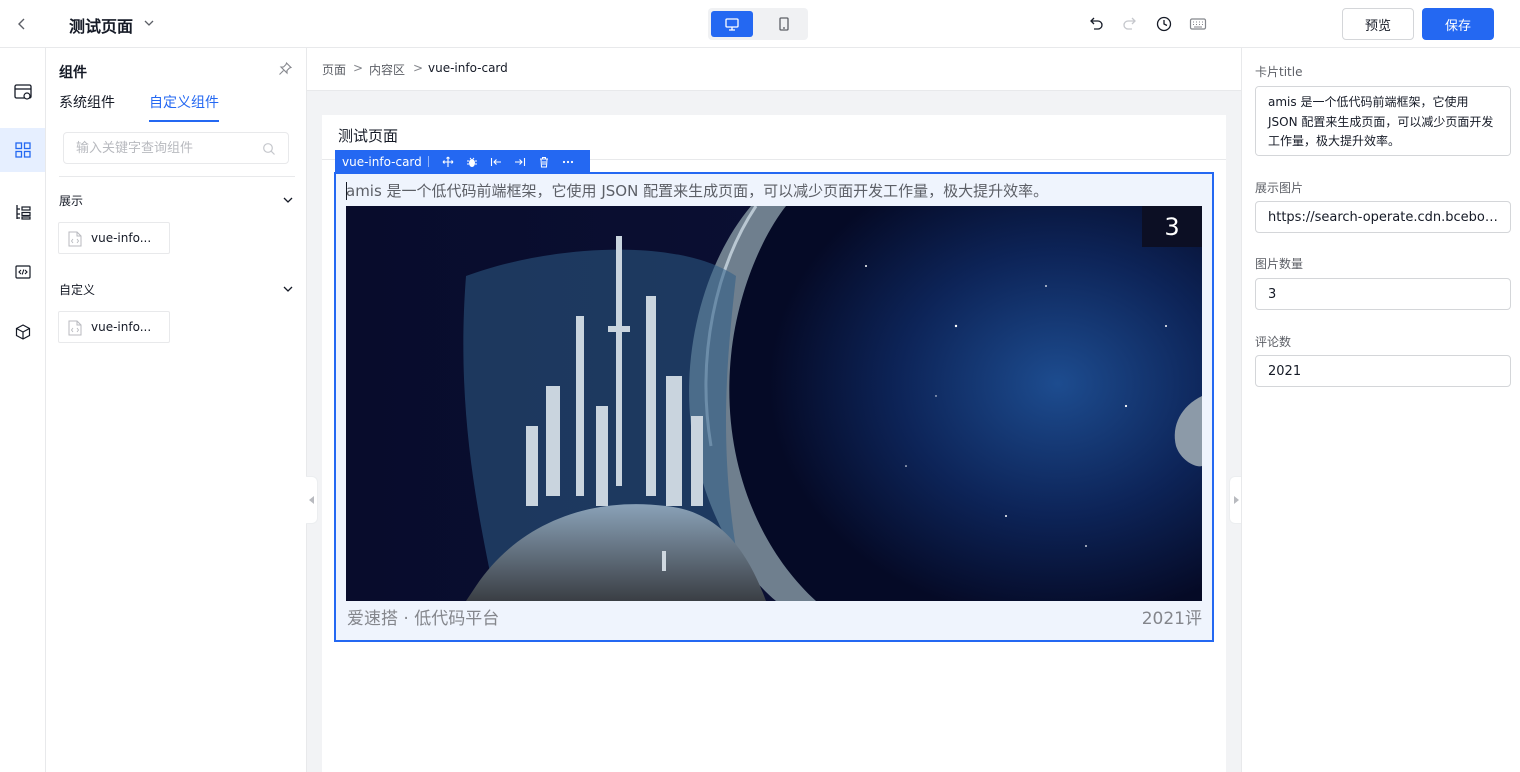 The image size is (1520, 772). I want to click on rail-page-settings, so click(22, 92).